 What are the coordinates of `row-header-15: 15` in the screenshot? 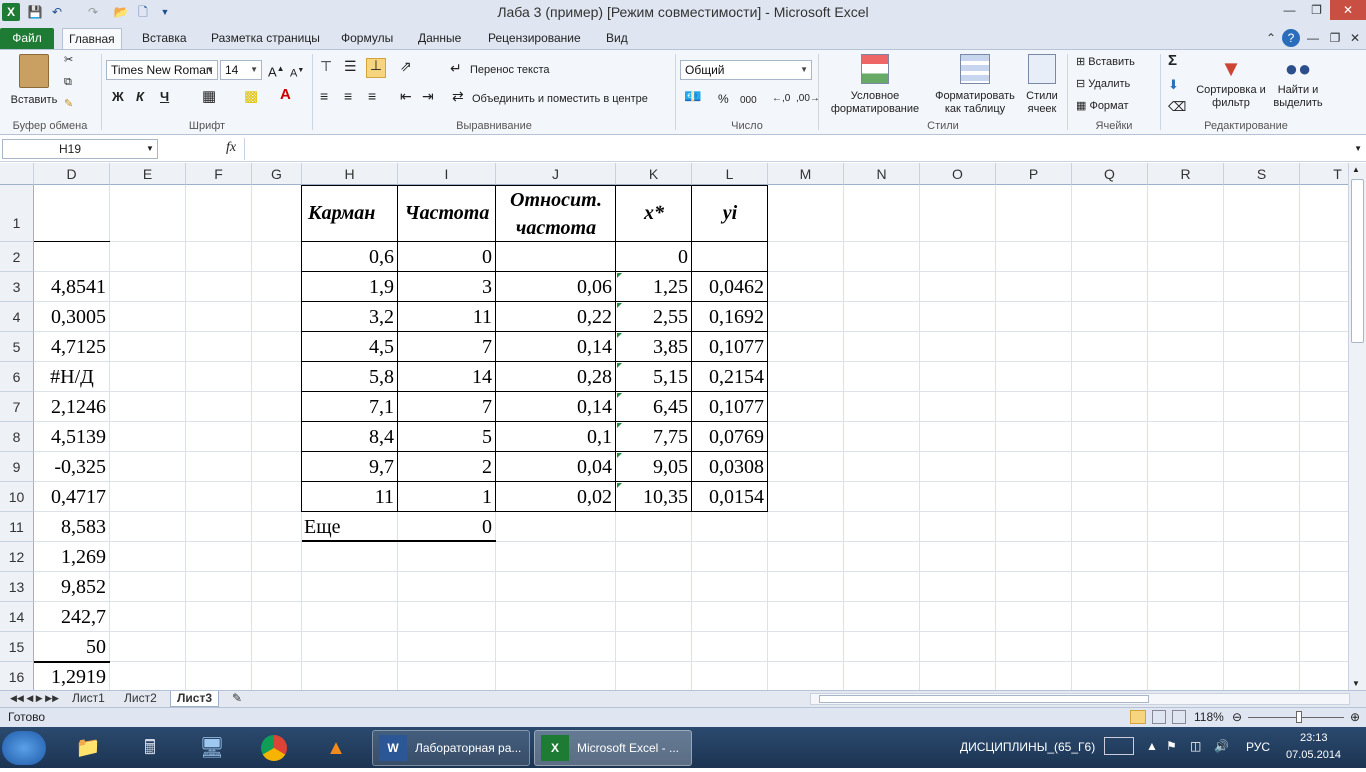 It's located at (17, 647).